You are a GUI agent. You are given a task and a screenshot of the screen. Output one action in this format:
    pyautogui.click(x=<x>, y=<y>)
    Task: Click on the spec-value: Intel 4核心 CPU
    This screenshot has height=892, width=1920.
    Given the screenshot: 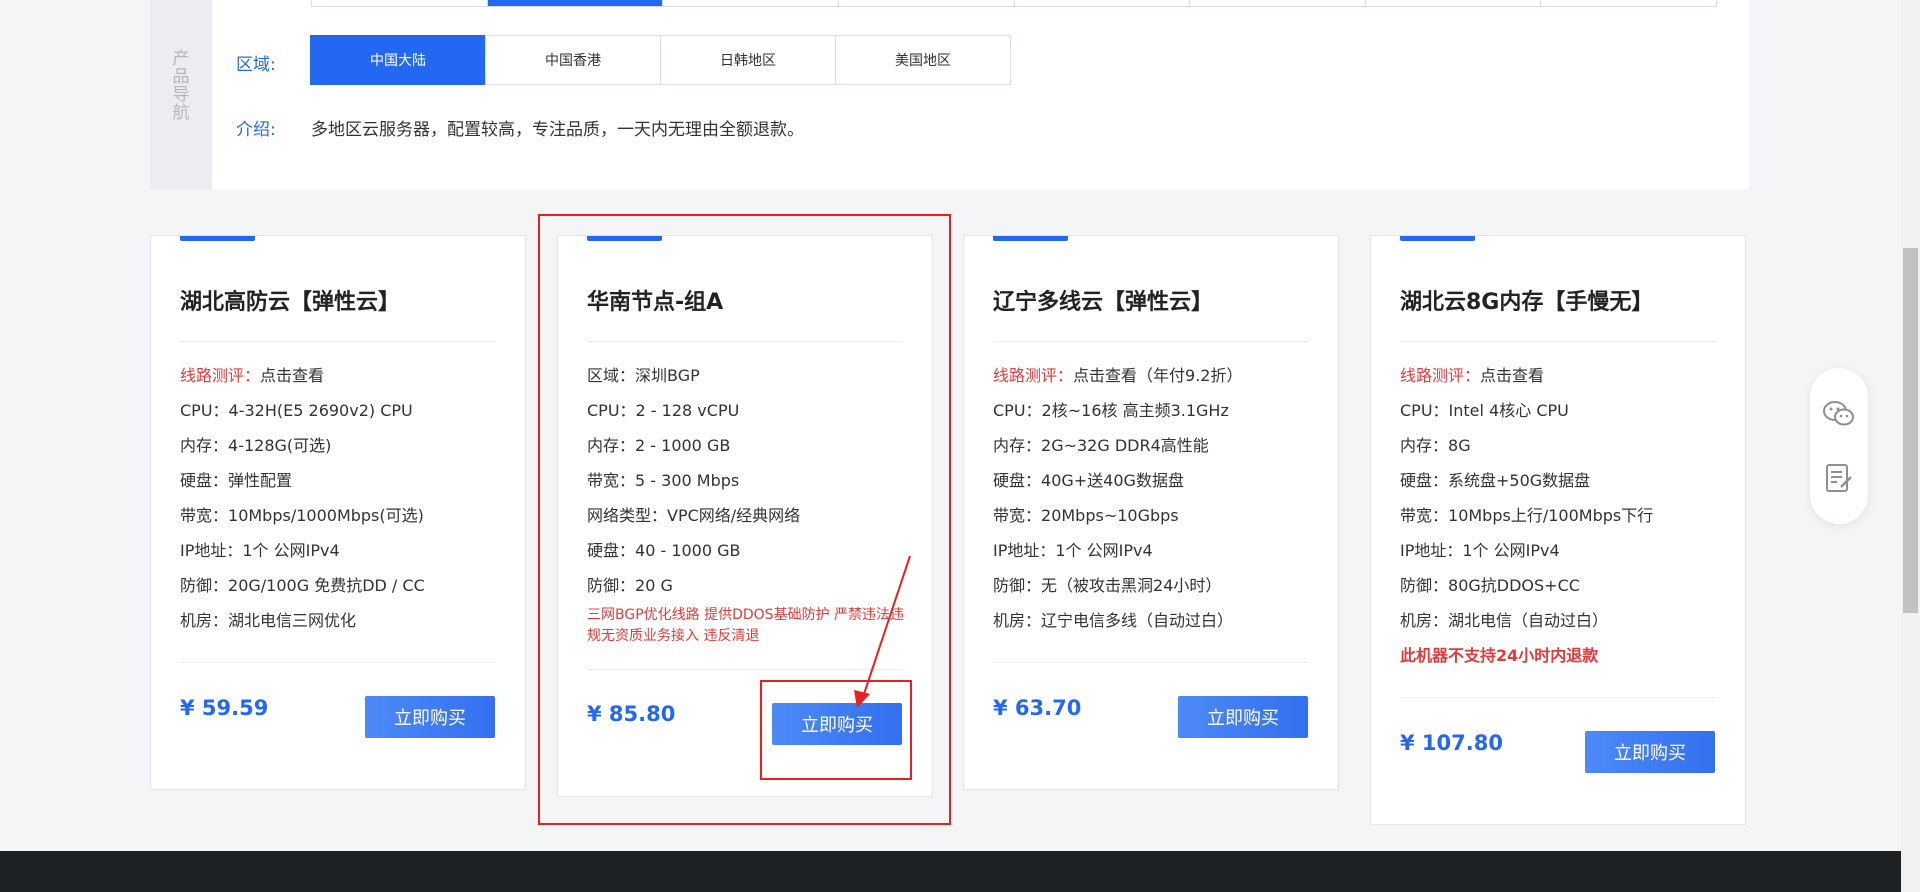 What is the action you would take?
    pyautogui.click(x=1508, y=410)
    